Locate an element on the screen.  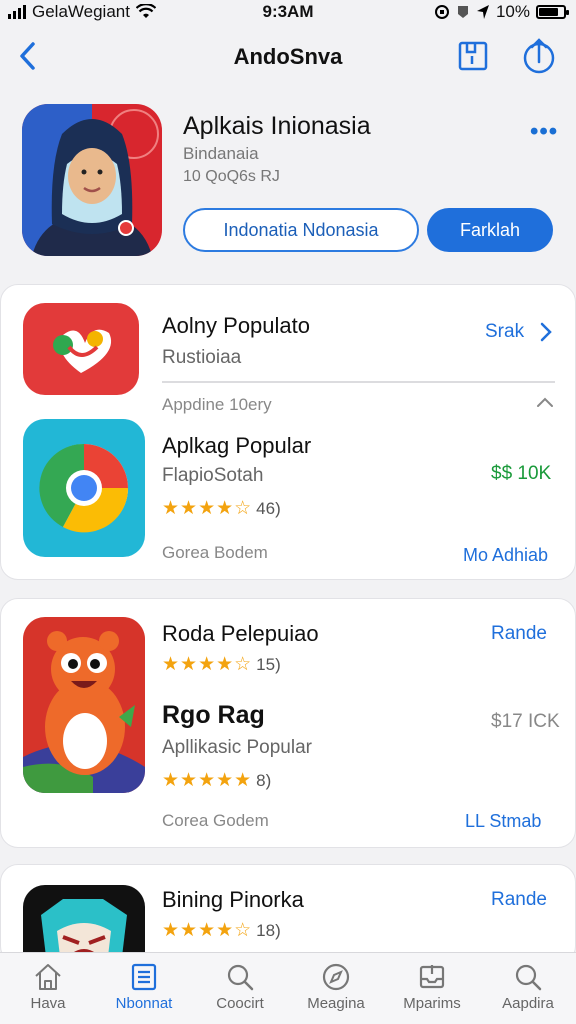
rating: ★★★★☆ 18) is located at coordinates (221, 930).